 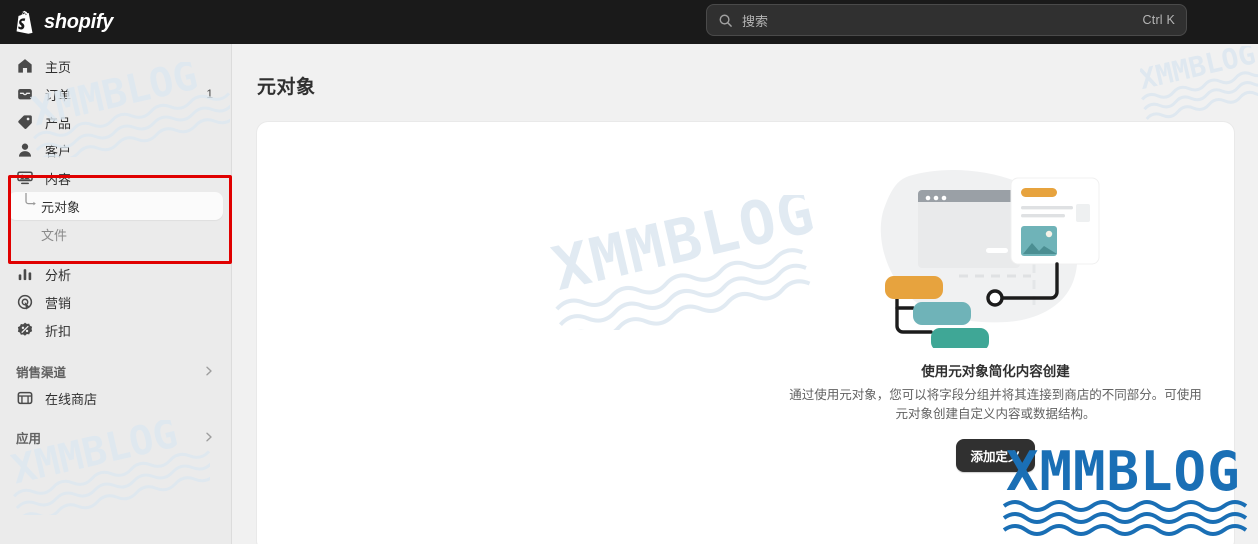 What do you see at coordinates (115, 234) in the screenshot?
I see `sidebar-subitem-files: 文件` at bounding box center [115, 234].